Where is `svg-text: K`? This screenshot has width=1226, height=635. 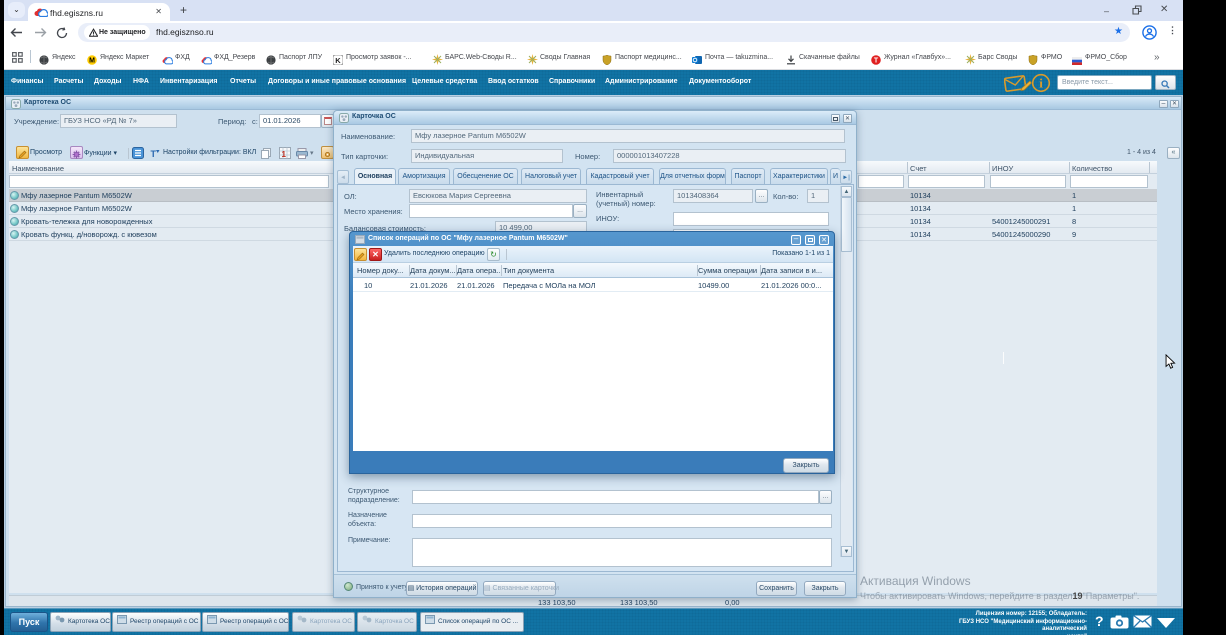 svg-text: K is located at coordinates (338, 60).